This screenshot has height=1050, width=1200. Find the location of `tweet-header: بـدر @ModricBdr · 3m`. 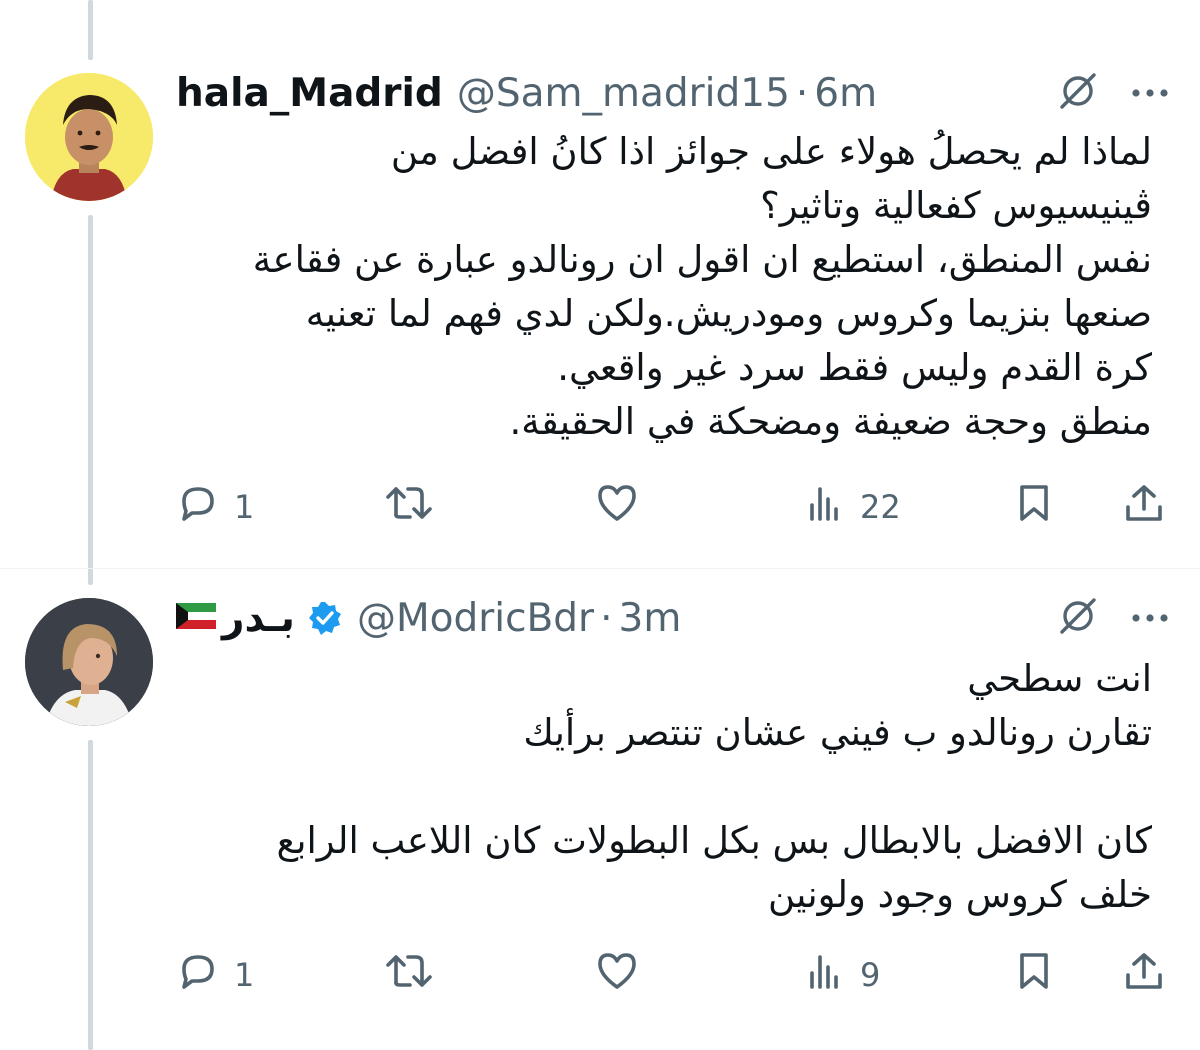

tweet-header: بـدر @ModricBdr · 3m is located at coordinates (673, 618).